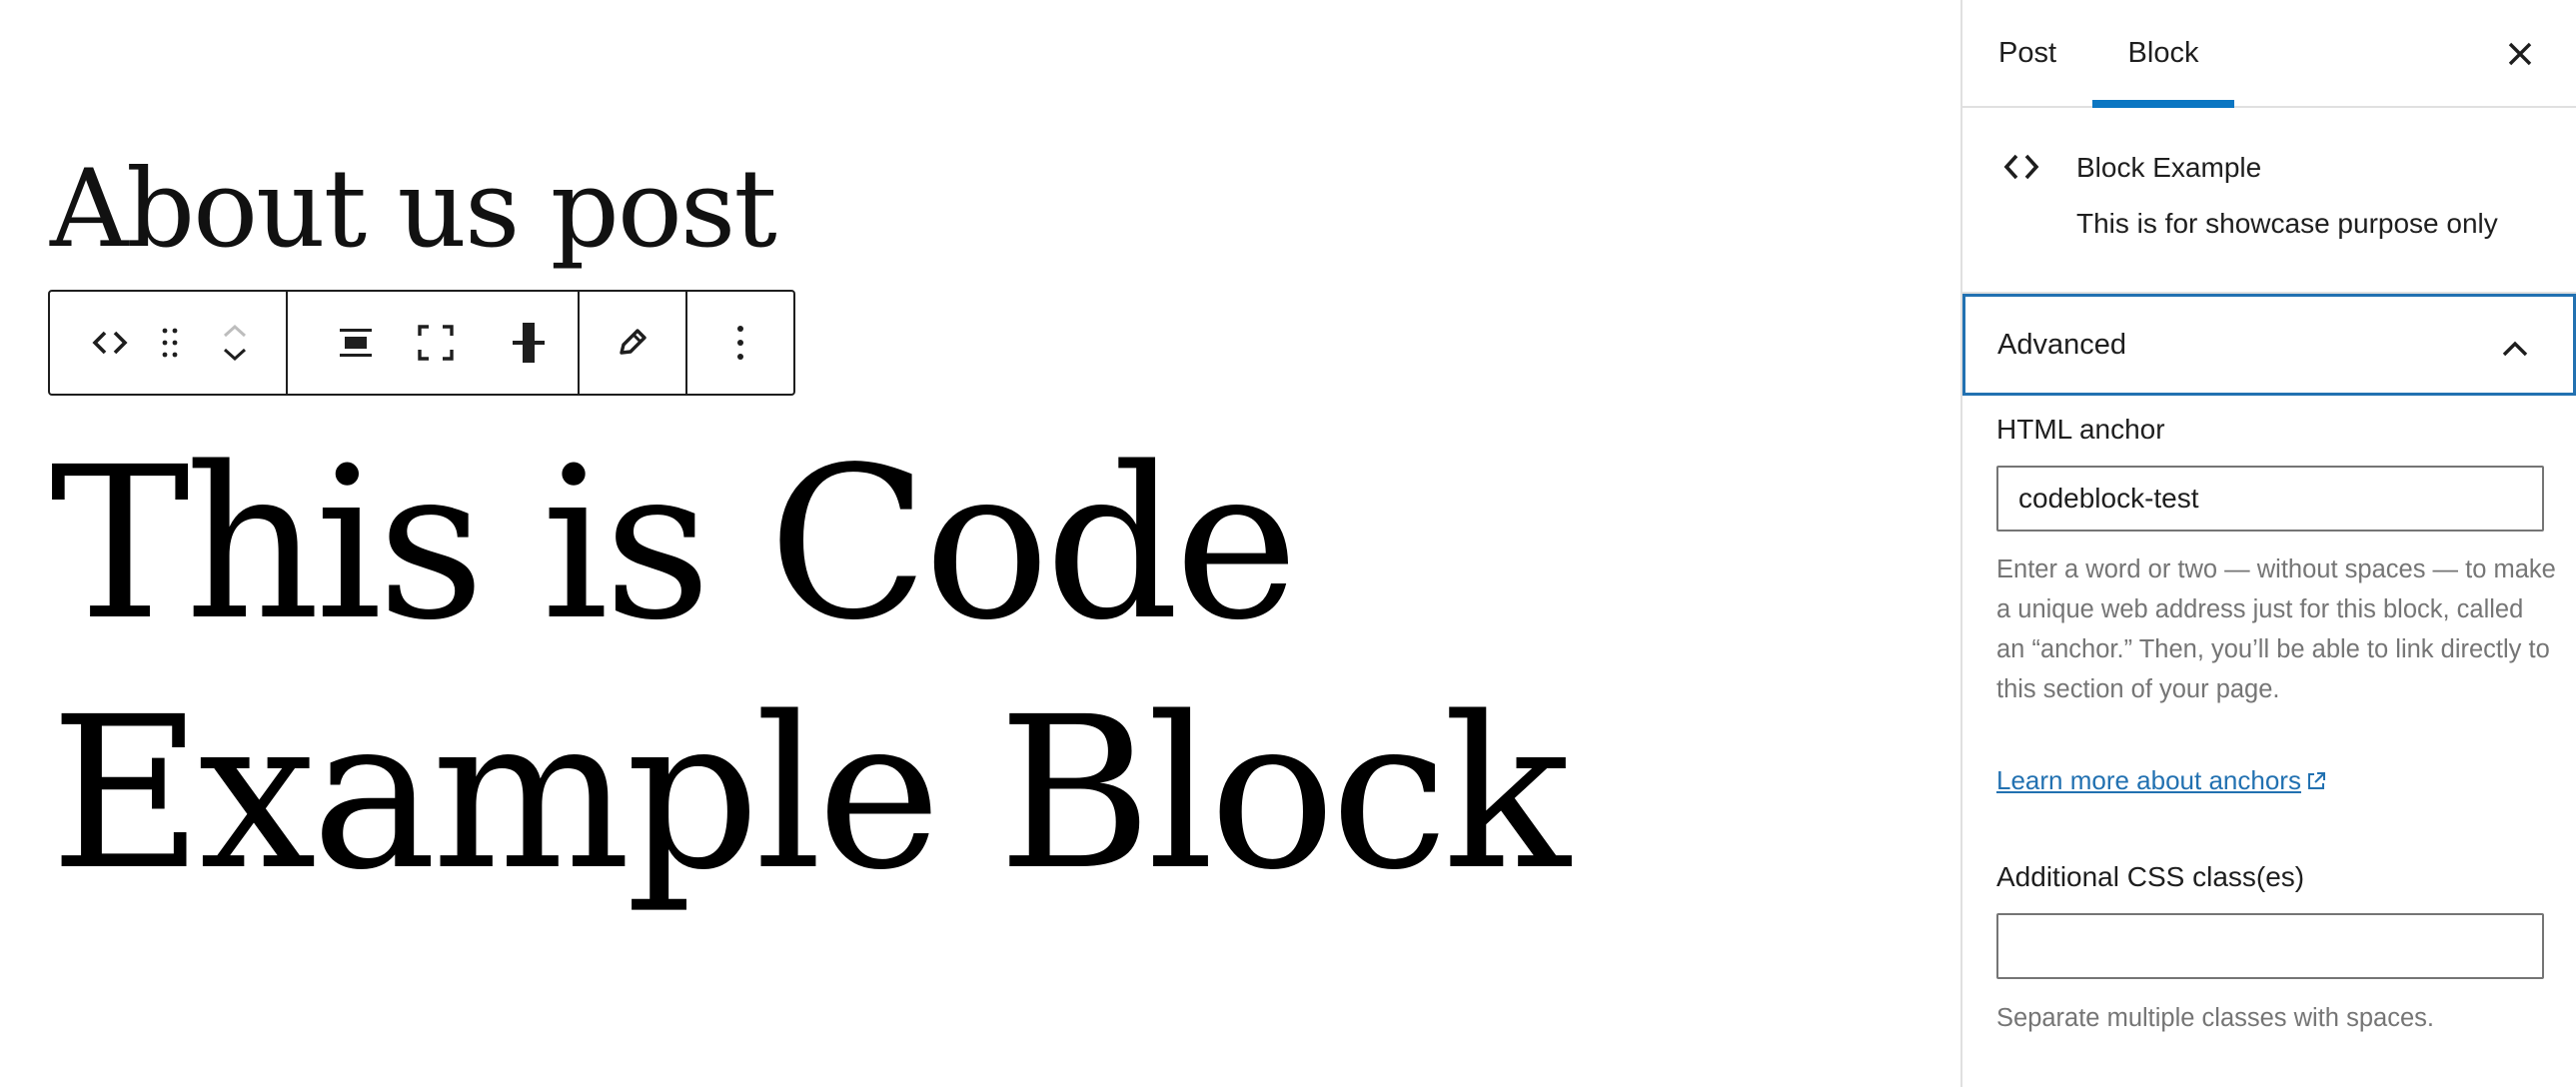 Image resolution: width=2576 pixels, height=1087 pixels. What do you see at coordinates (2080, 429) in the screenshot?
I see `html-anchor-label: HTML anchor` at bounding box center [2080, 429].